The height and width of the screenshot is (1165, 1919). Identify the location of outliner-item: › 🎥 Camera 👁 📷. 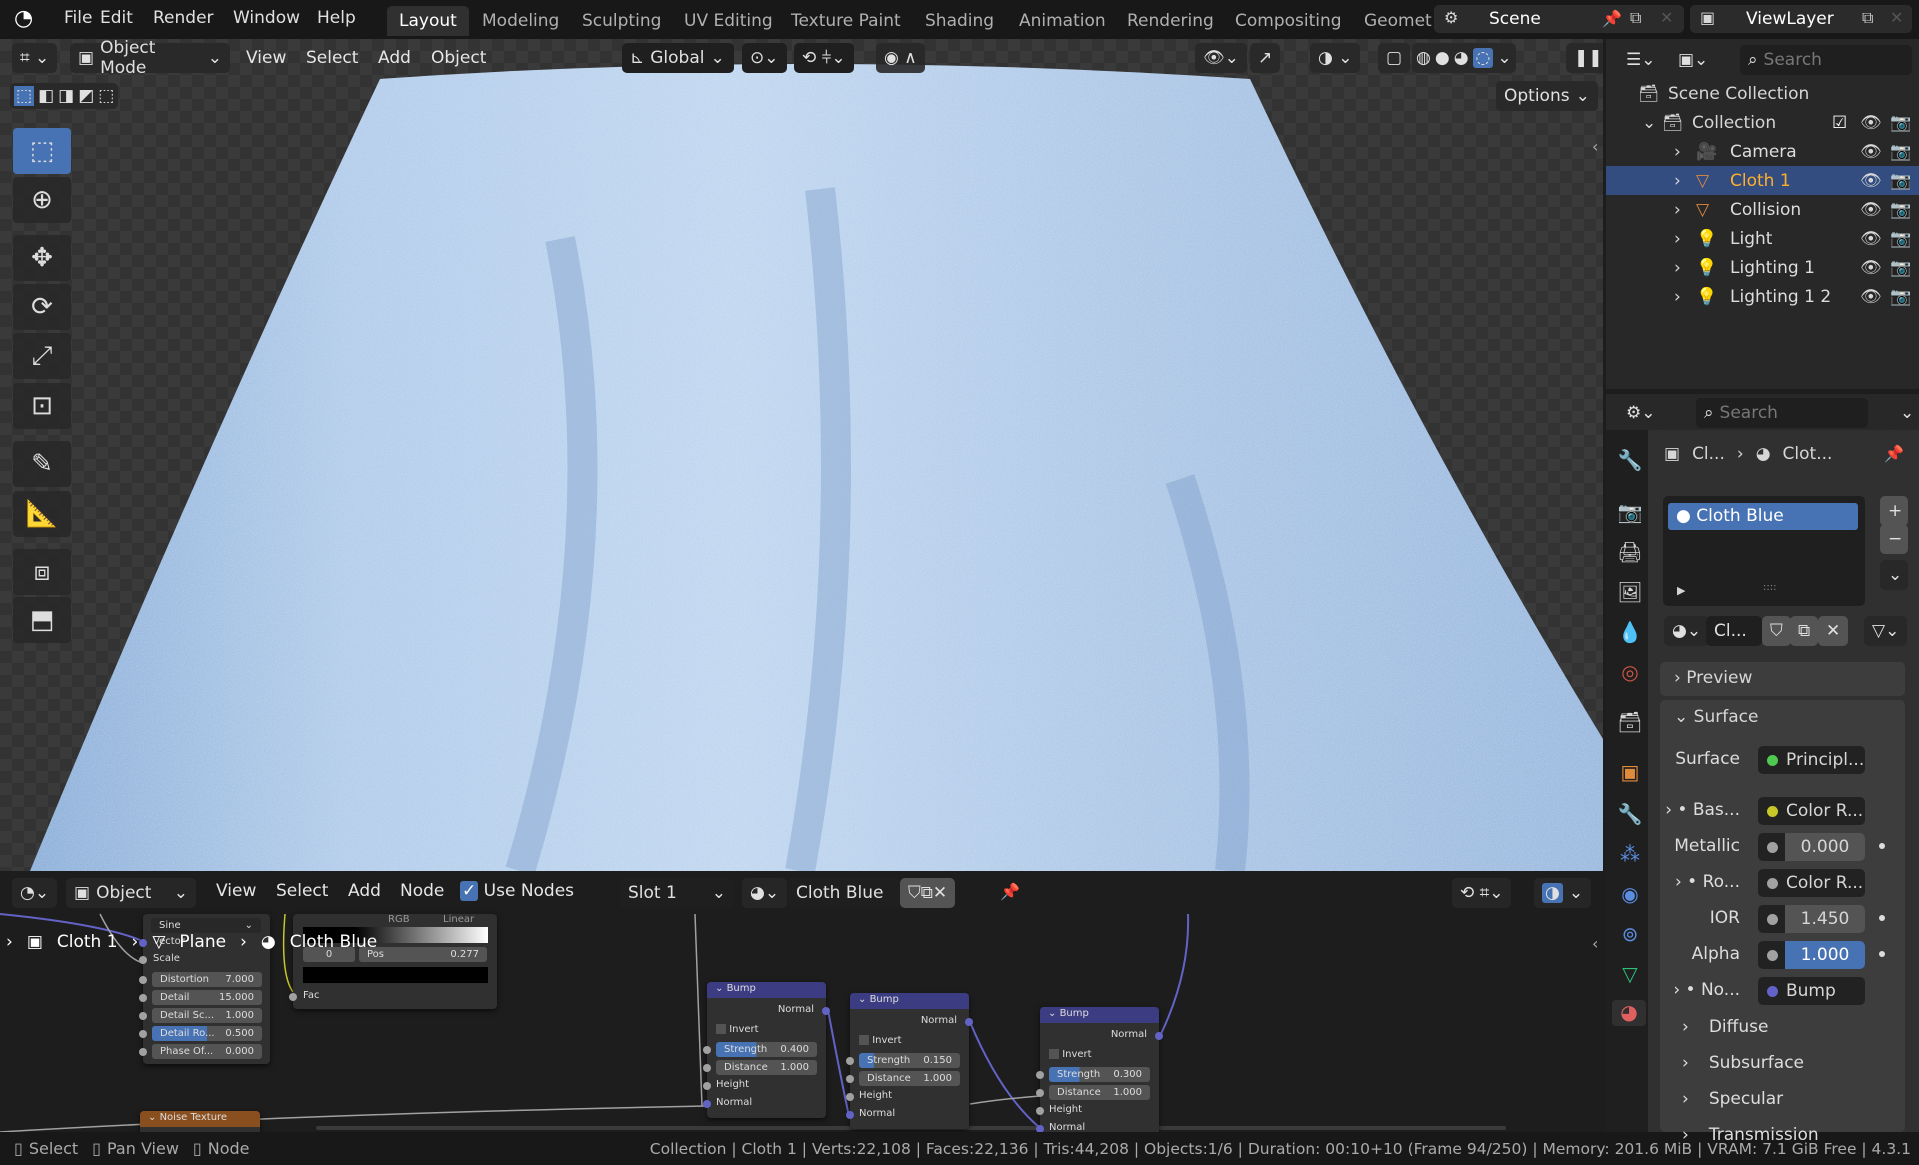
(1762, 151).